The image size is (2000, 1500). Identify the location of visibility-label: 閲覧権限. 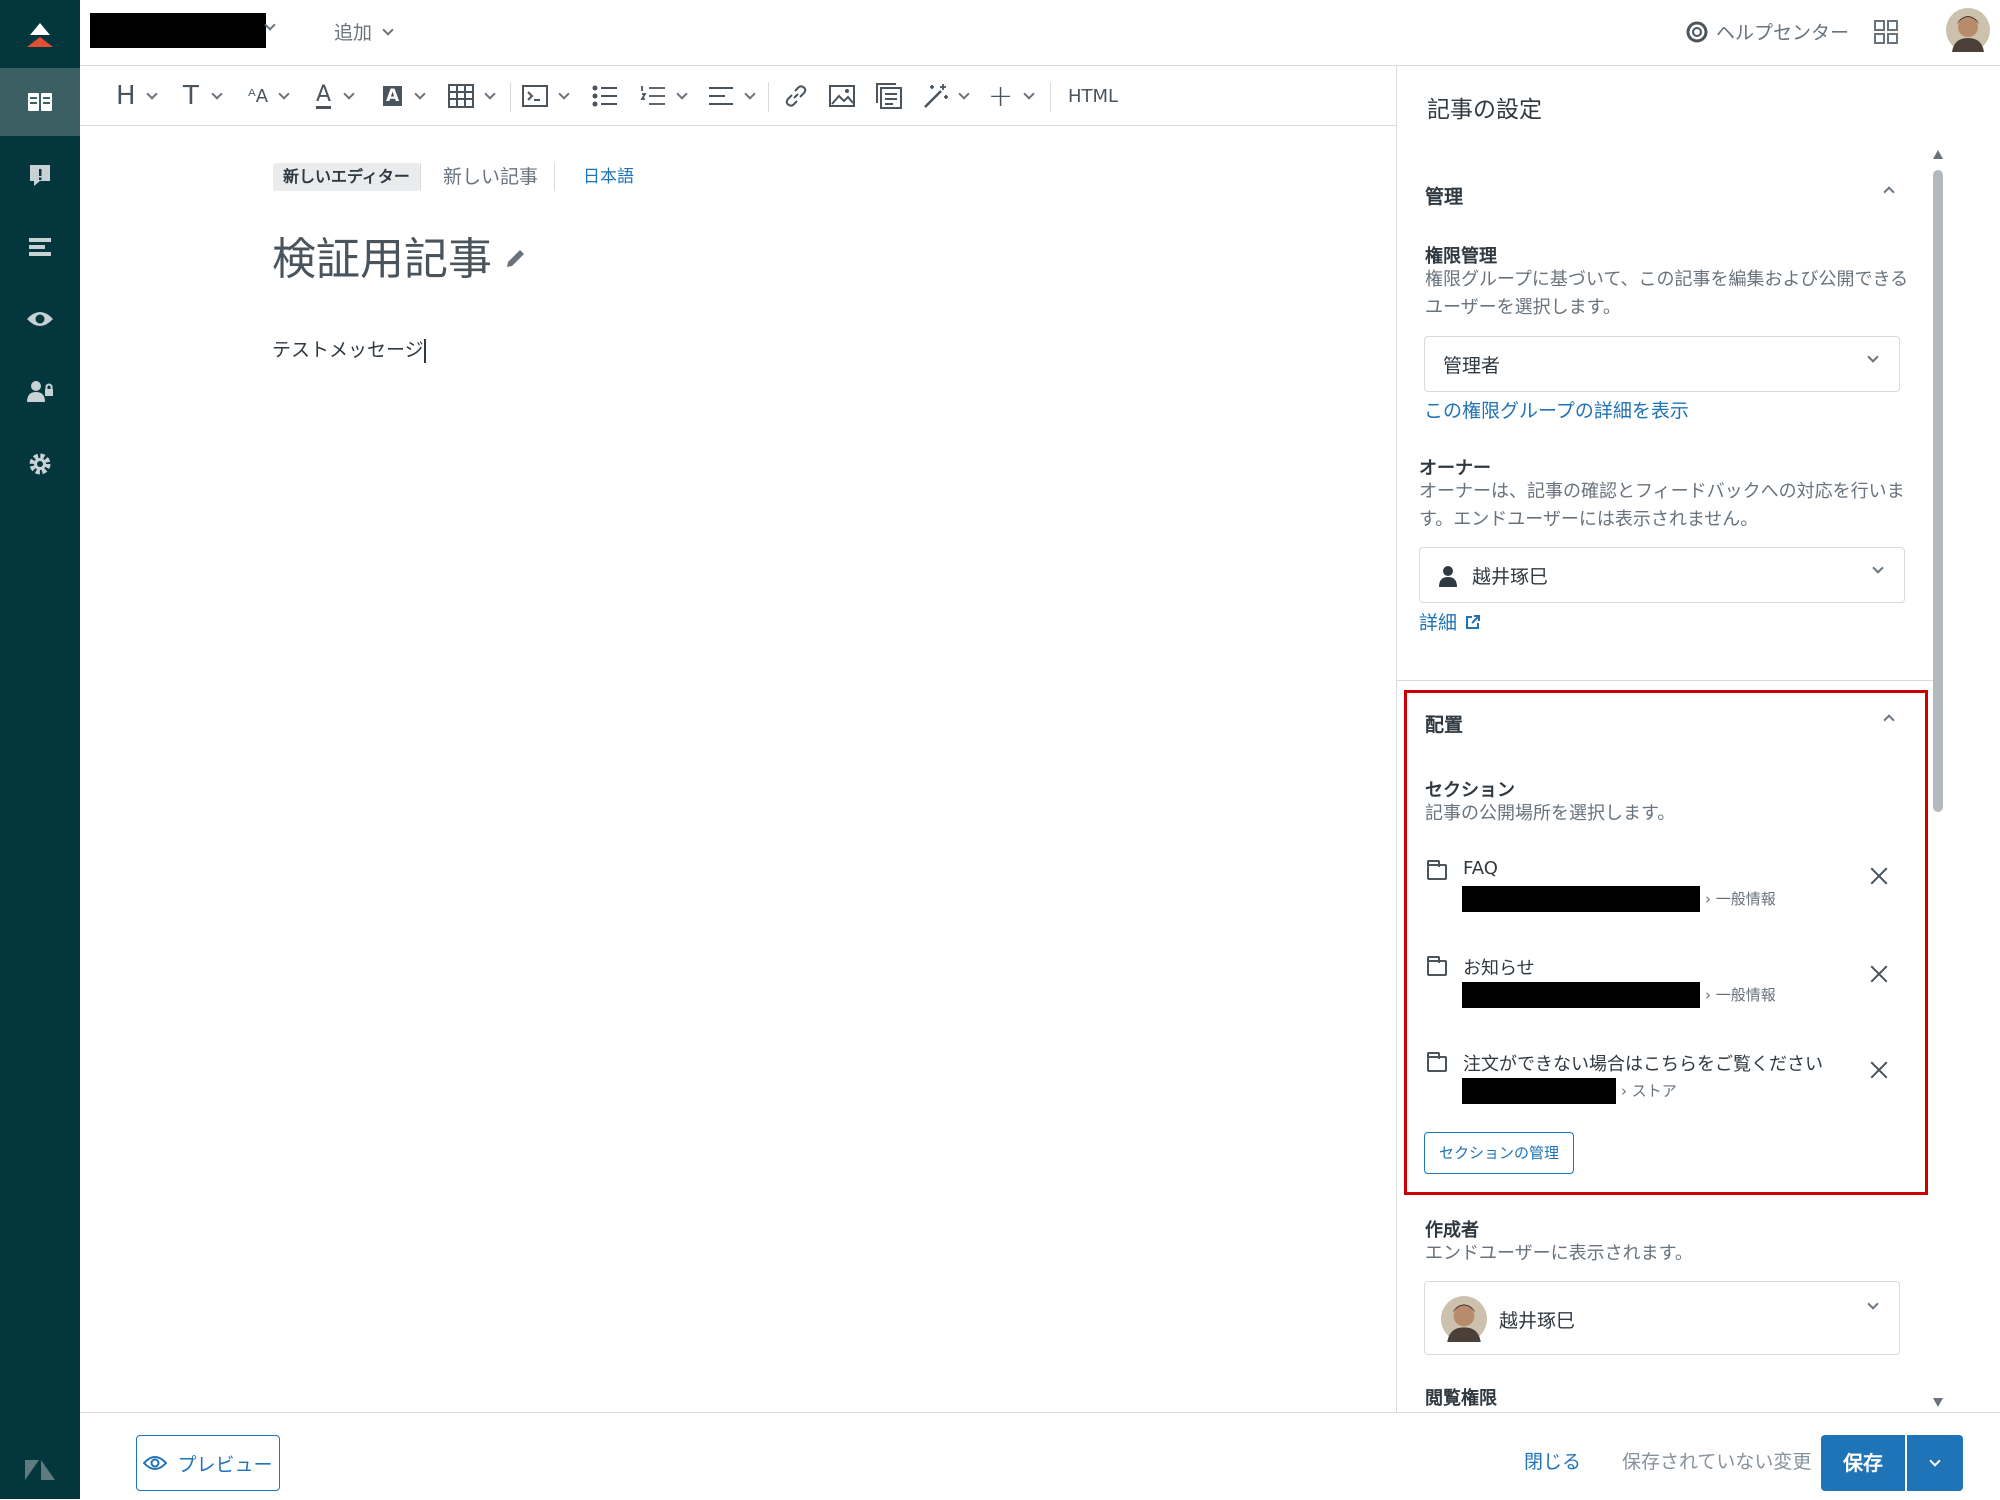
(1461, 1398).